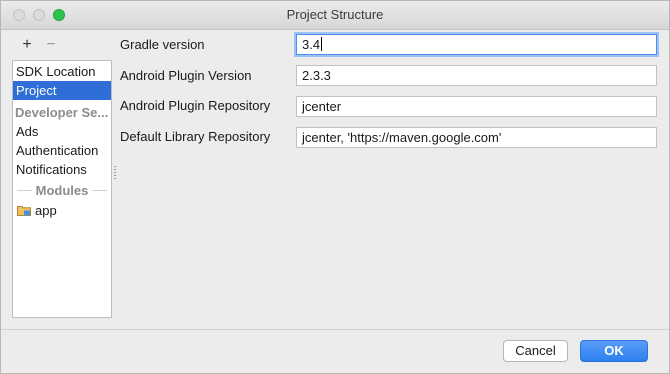  Describe the element at coordinates (62, 150) in the screenshot. I see `sidebar-item-authentication: Authentication` at that location.